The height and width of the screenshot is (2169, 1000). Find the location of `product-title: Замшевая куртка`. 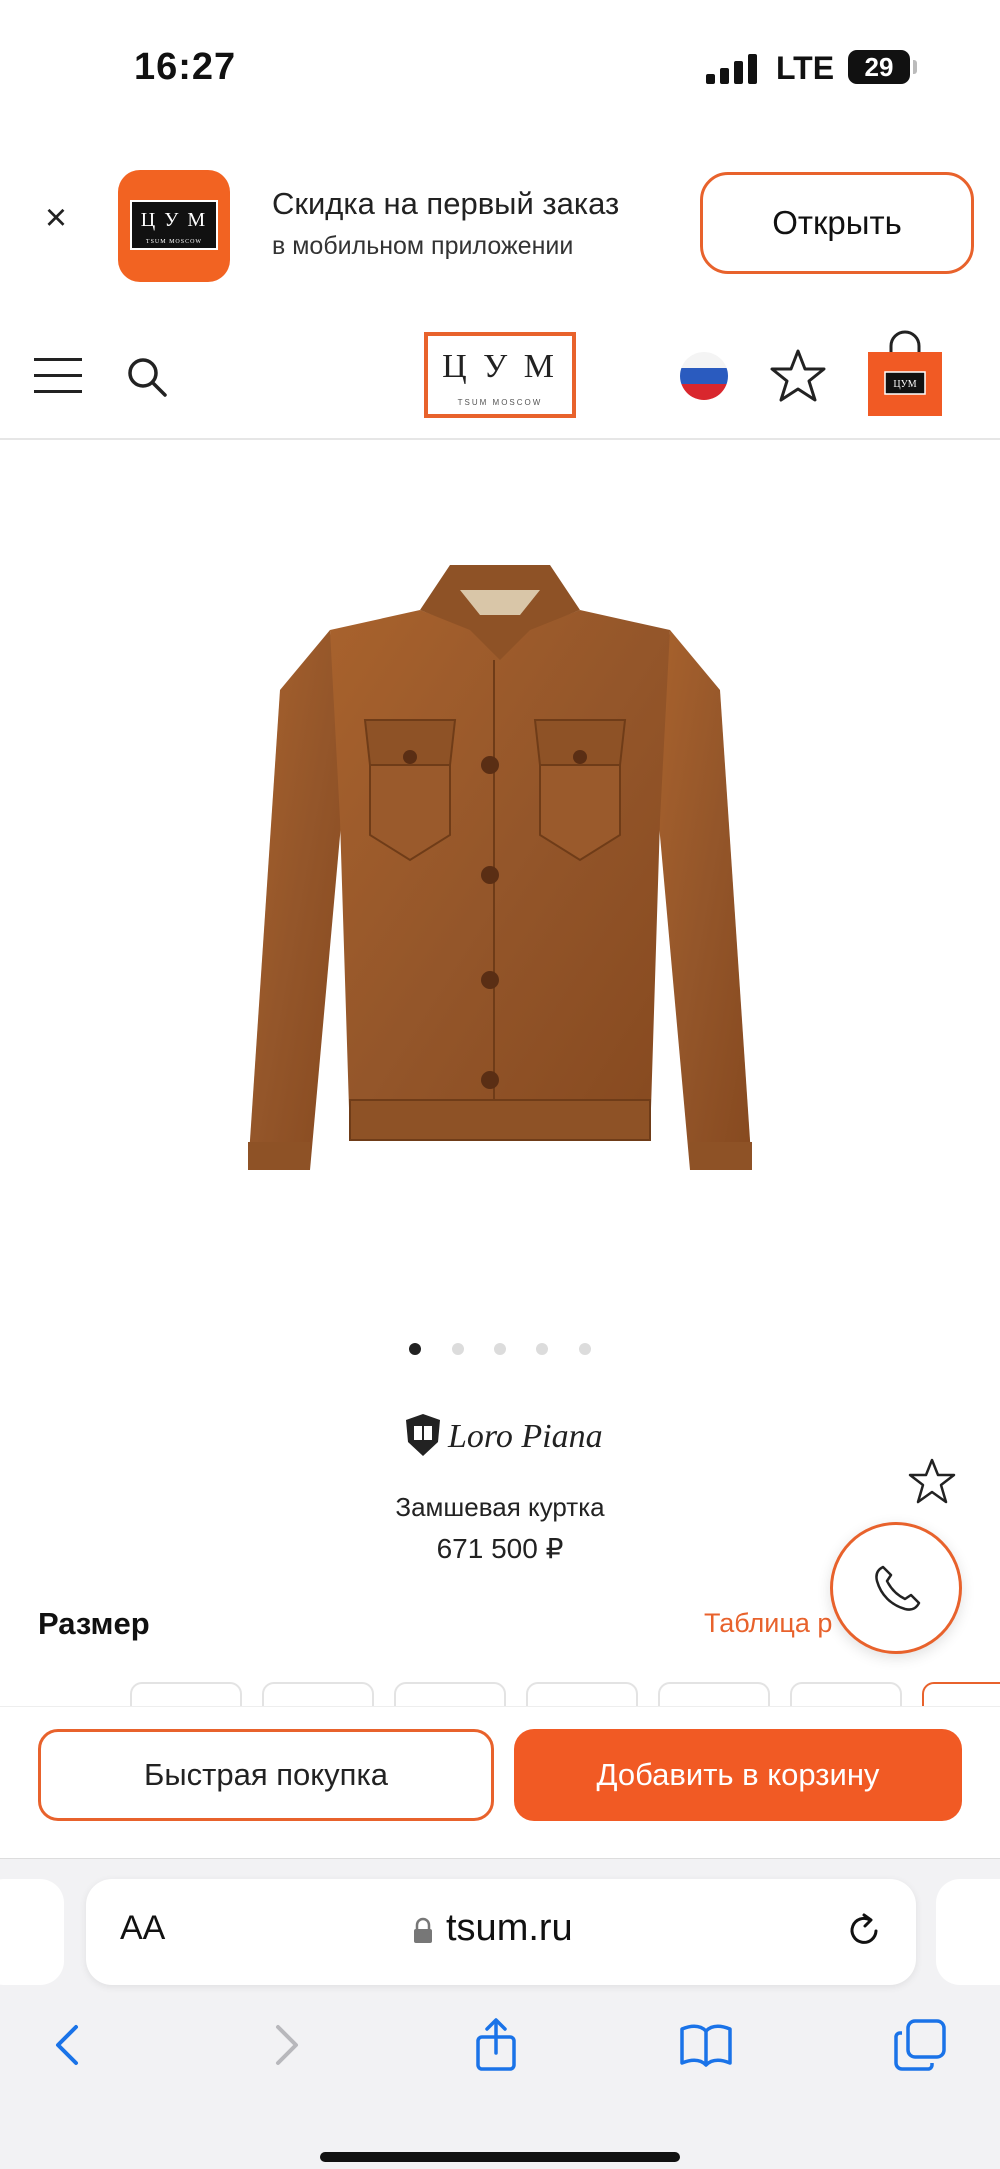

product-title: Замшевая куртка is located at coordinates (500, 1507).